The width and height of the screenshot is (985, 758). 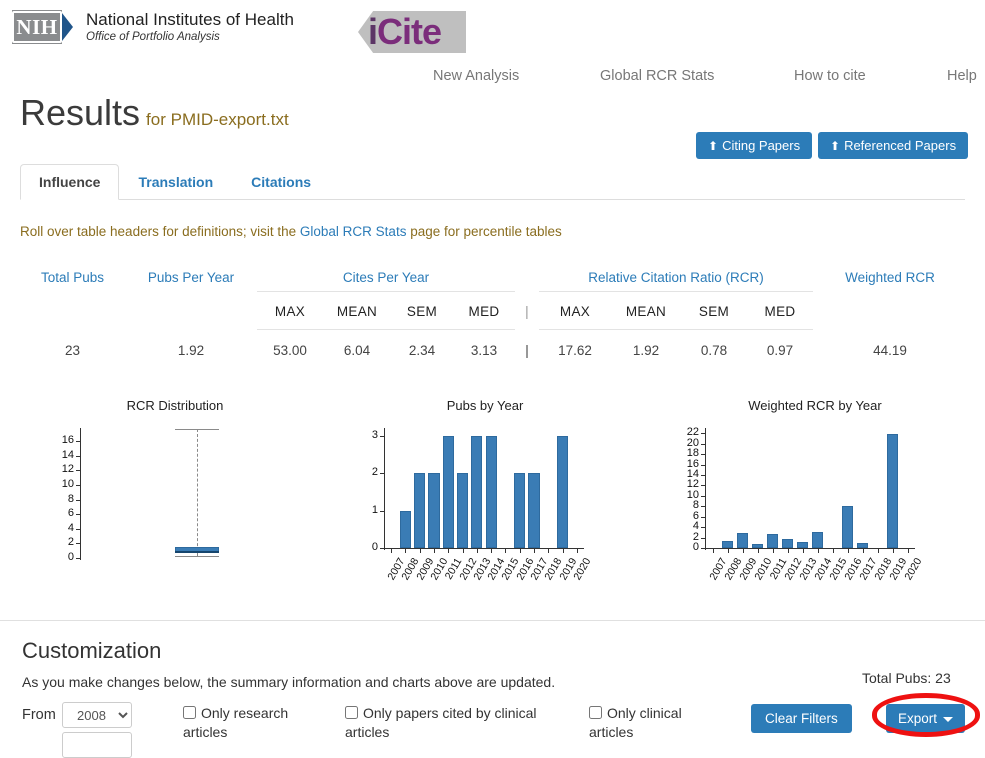 I want to click on results-tabs: Influence Translation Citations, so click(x=492, y=182).